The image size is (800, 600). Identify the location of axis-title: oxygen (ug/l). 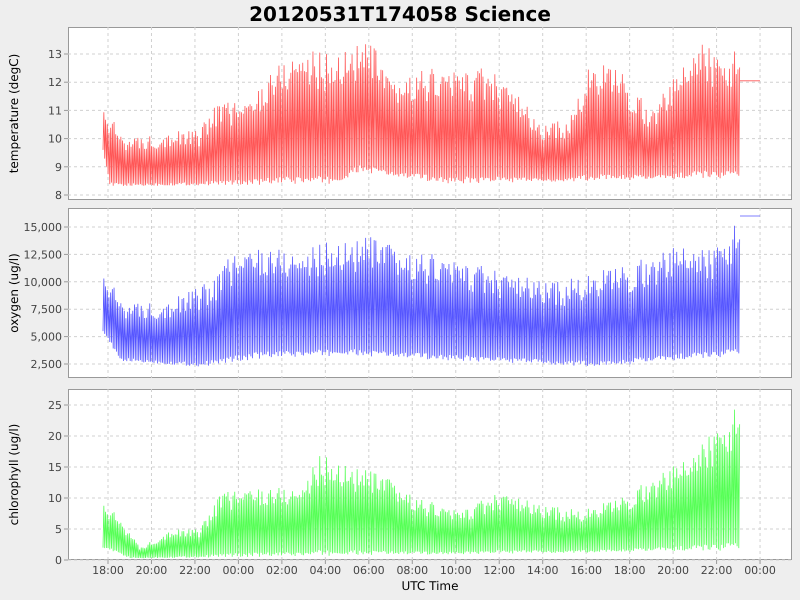
(14, 293).